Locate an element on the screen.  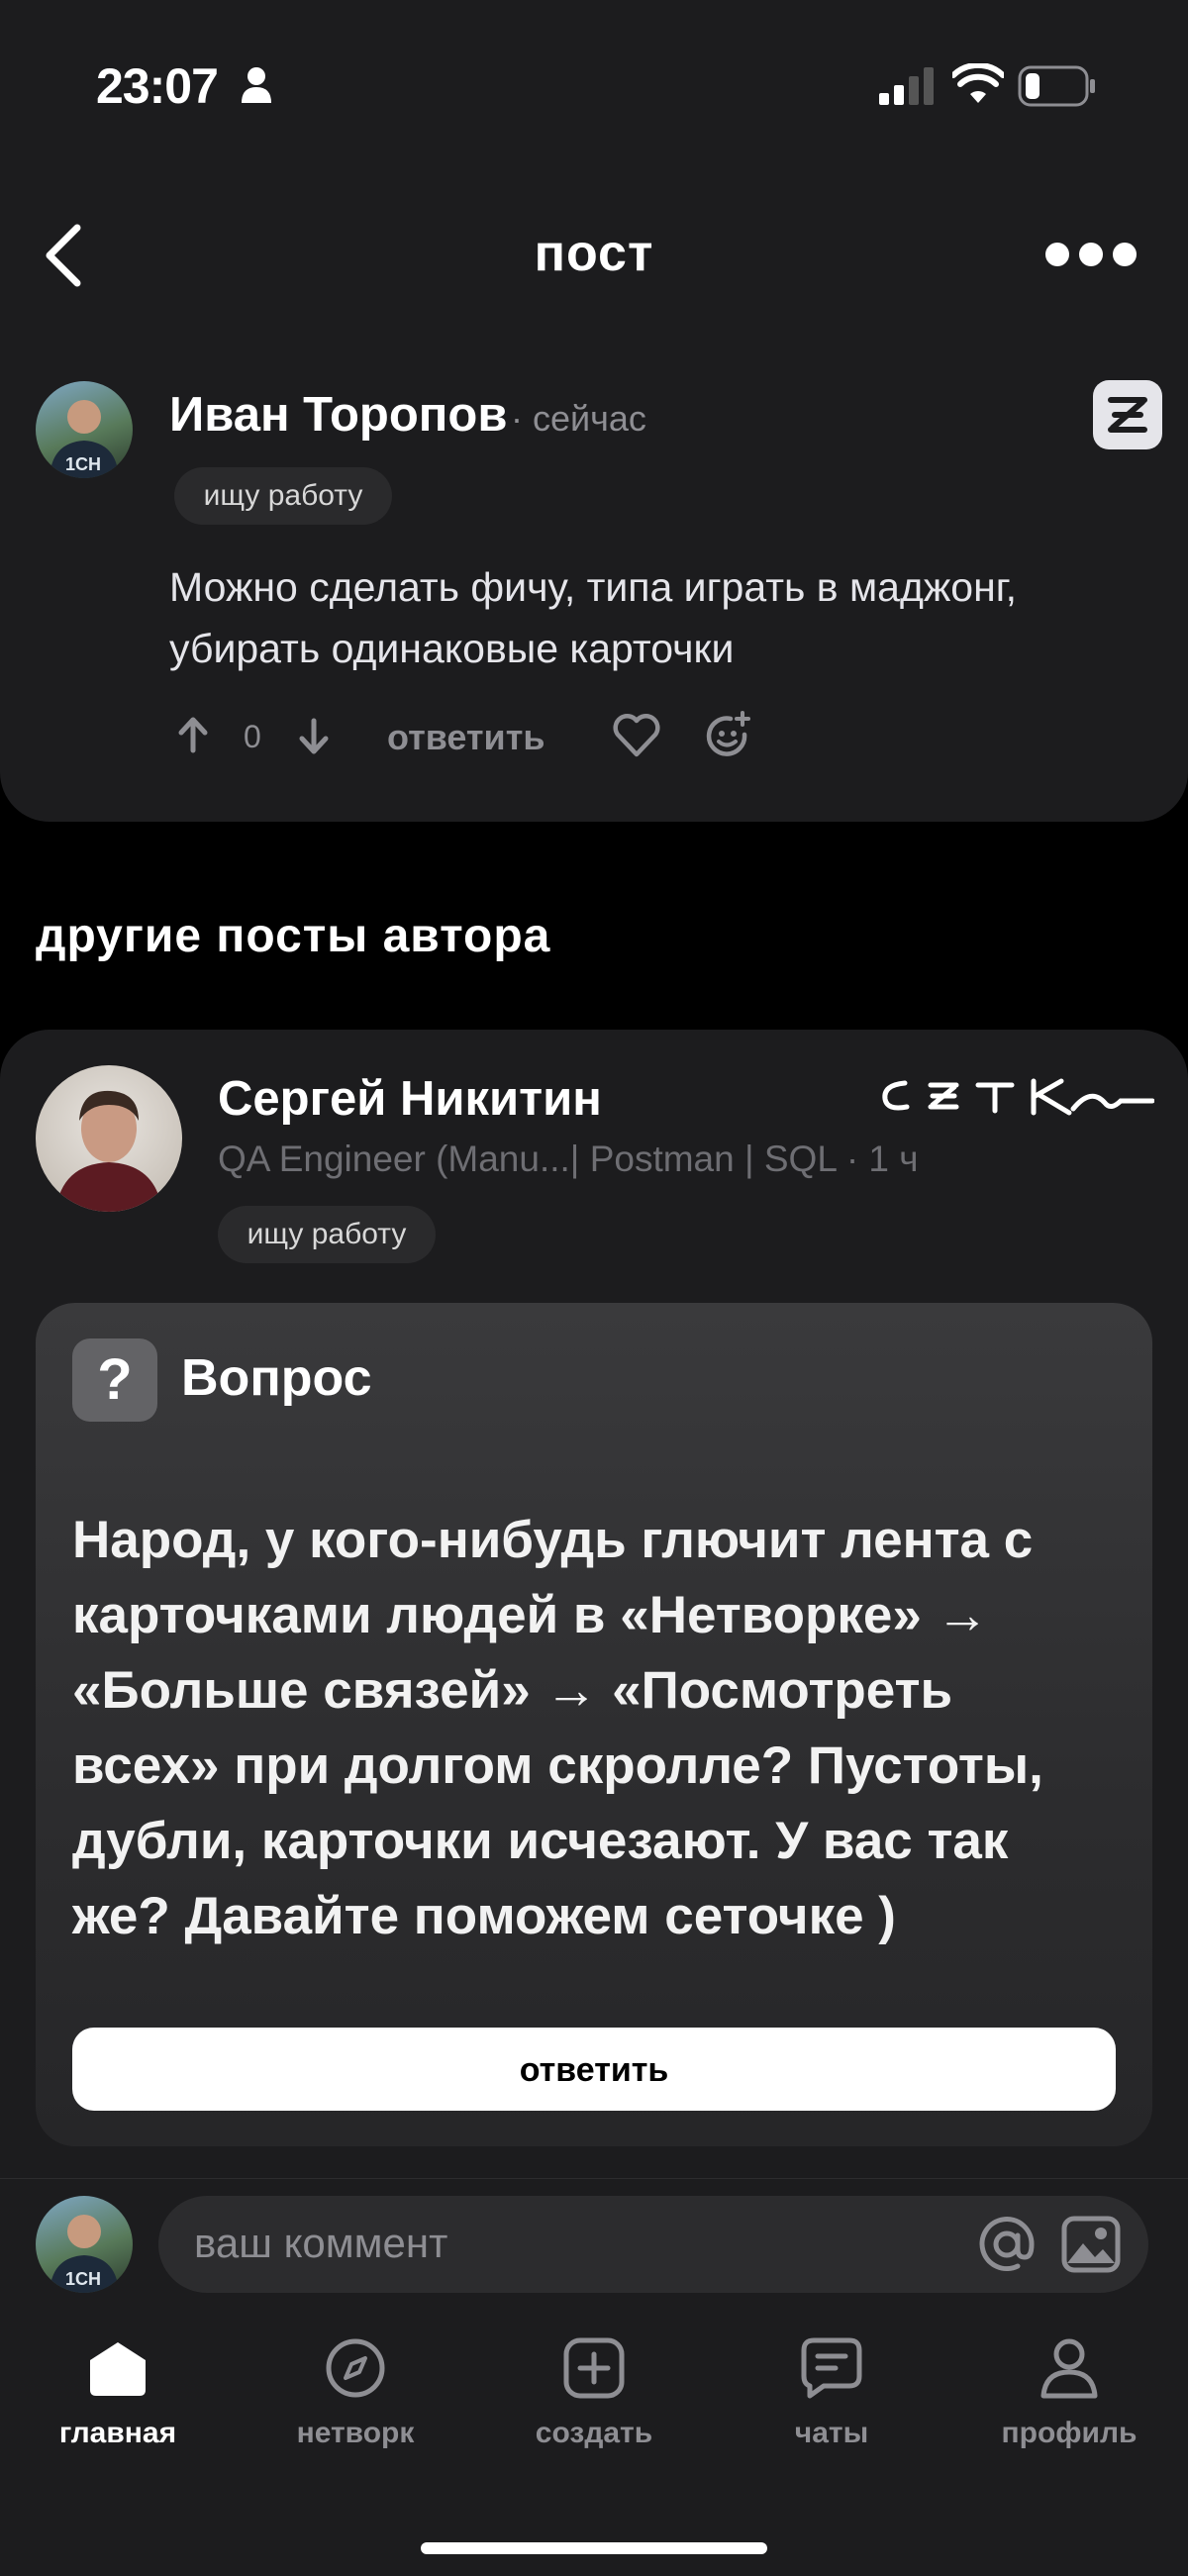
wifi-icon is located at coordinates (978, 86).